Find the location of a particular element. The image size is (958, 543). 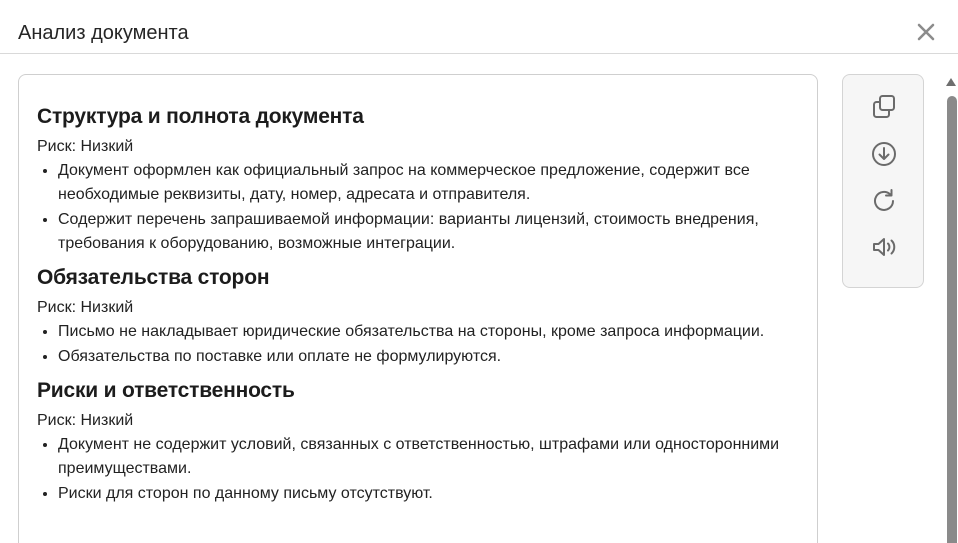

copy-icon is located at coordinates (884, 106).